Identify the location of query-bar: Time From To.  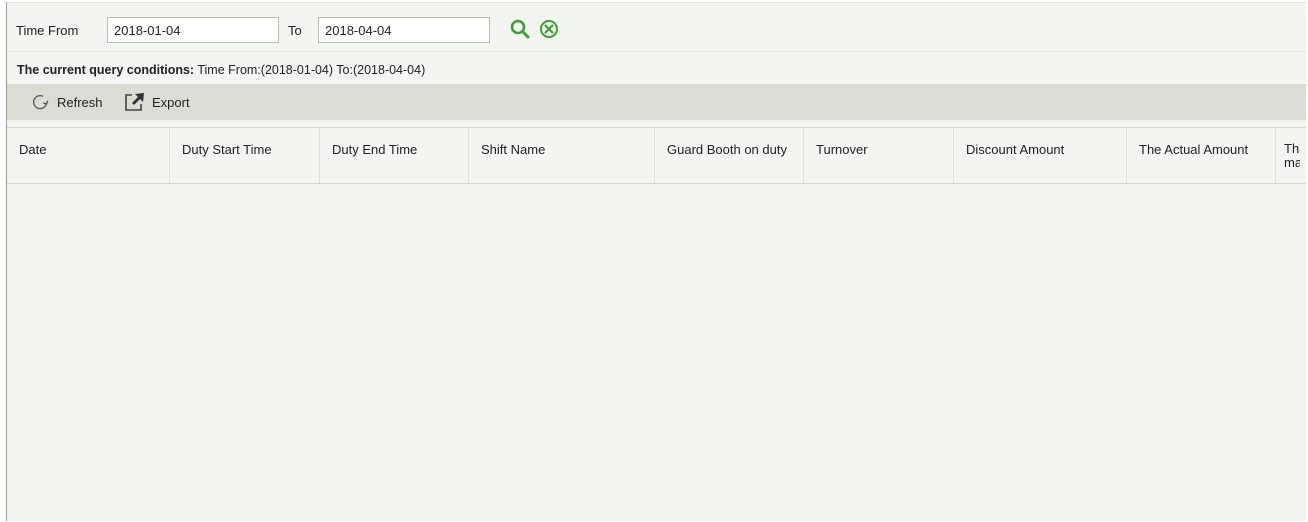
(656, 27).